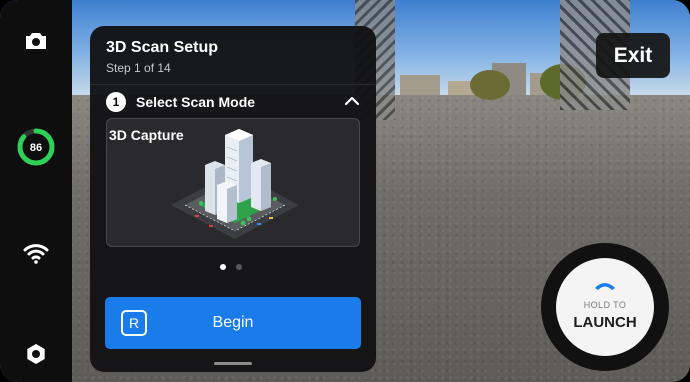 This screenshot has width=690, height=382. Describe the element at coordinates (36, 255) in the screenshot. I see `wifi-icon` at that location.